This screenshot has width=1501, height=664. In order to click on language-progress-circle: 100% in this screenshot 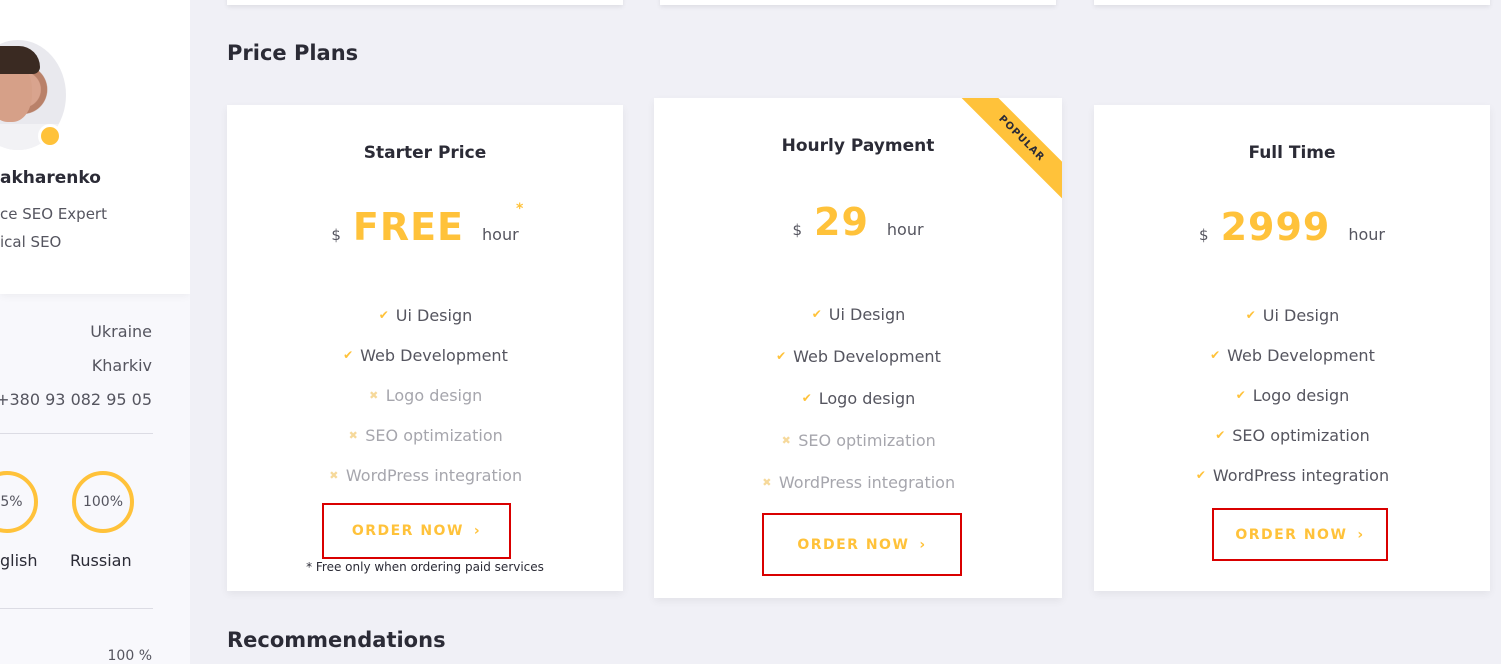, I will do `click(103, 502)`.